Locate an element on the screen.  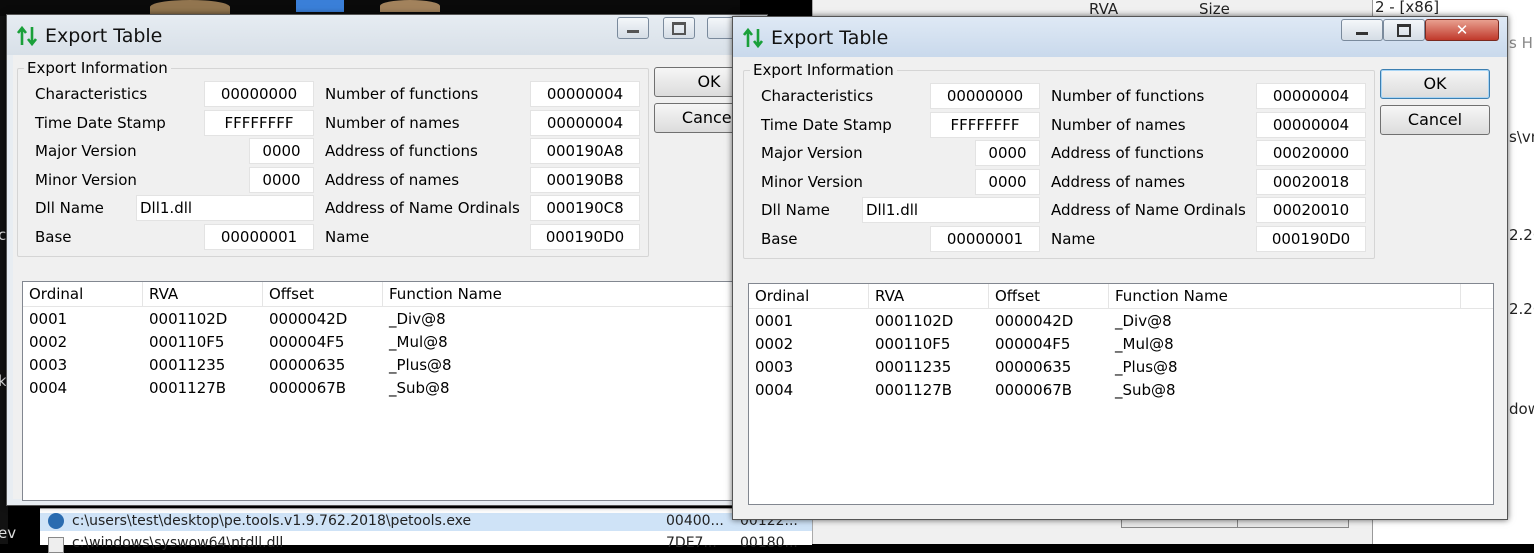
function-name-cell: _Plus@8 is located at coordinates (420, 365).